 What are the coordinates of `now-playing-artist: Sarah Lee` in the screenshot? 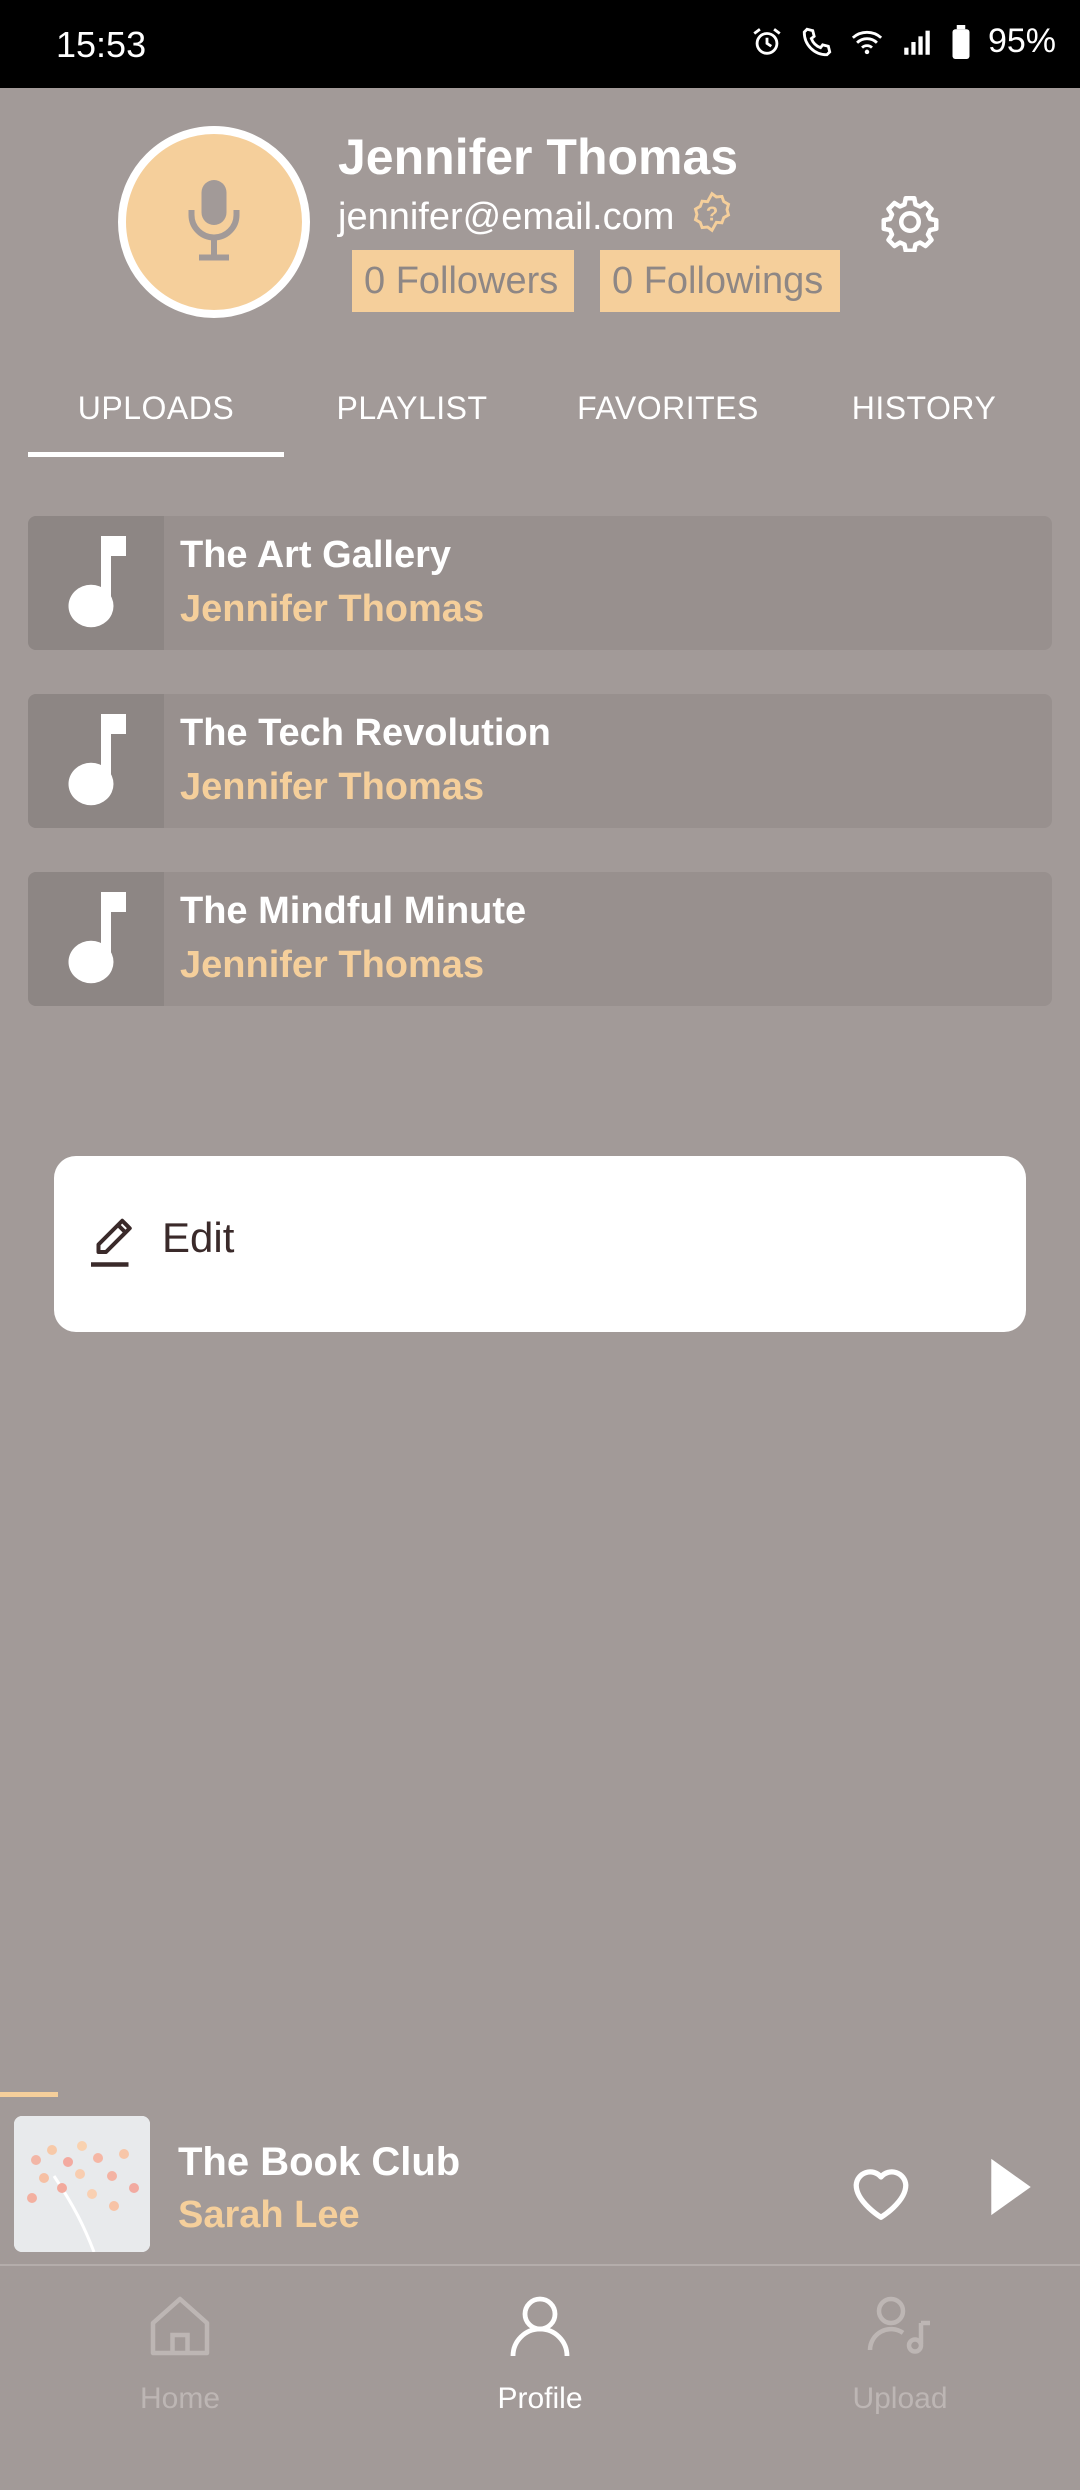 It's located at (269, 2215).